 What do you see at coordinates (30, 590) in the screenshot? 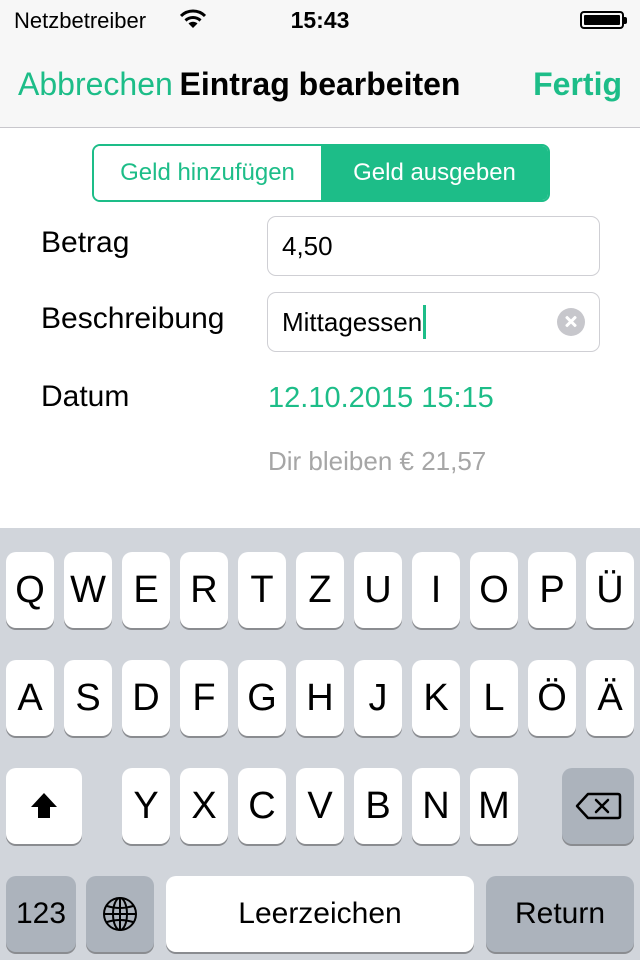
I see `key-q: Q` at bounding box center [30, 590].